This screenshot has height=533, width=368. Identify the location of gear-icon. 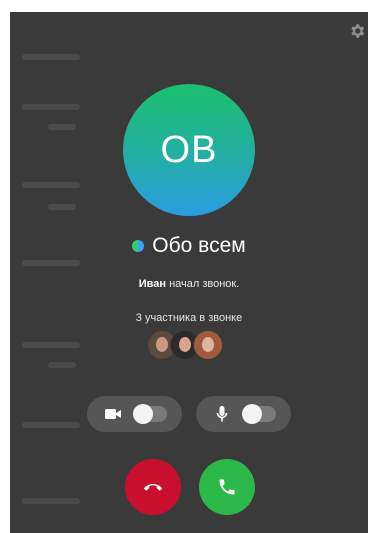
(357, 31).